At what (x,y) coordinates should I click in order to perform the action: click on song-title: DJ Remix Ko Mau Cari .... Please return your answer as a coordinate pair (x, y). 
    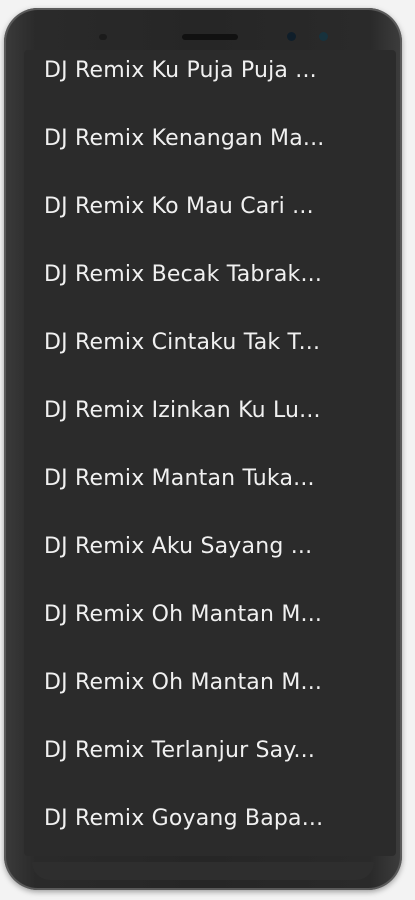
    Looking at the image, I should click on (179, 206).